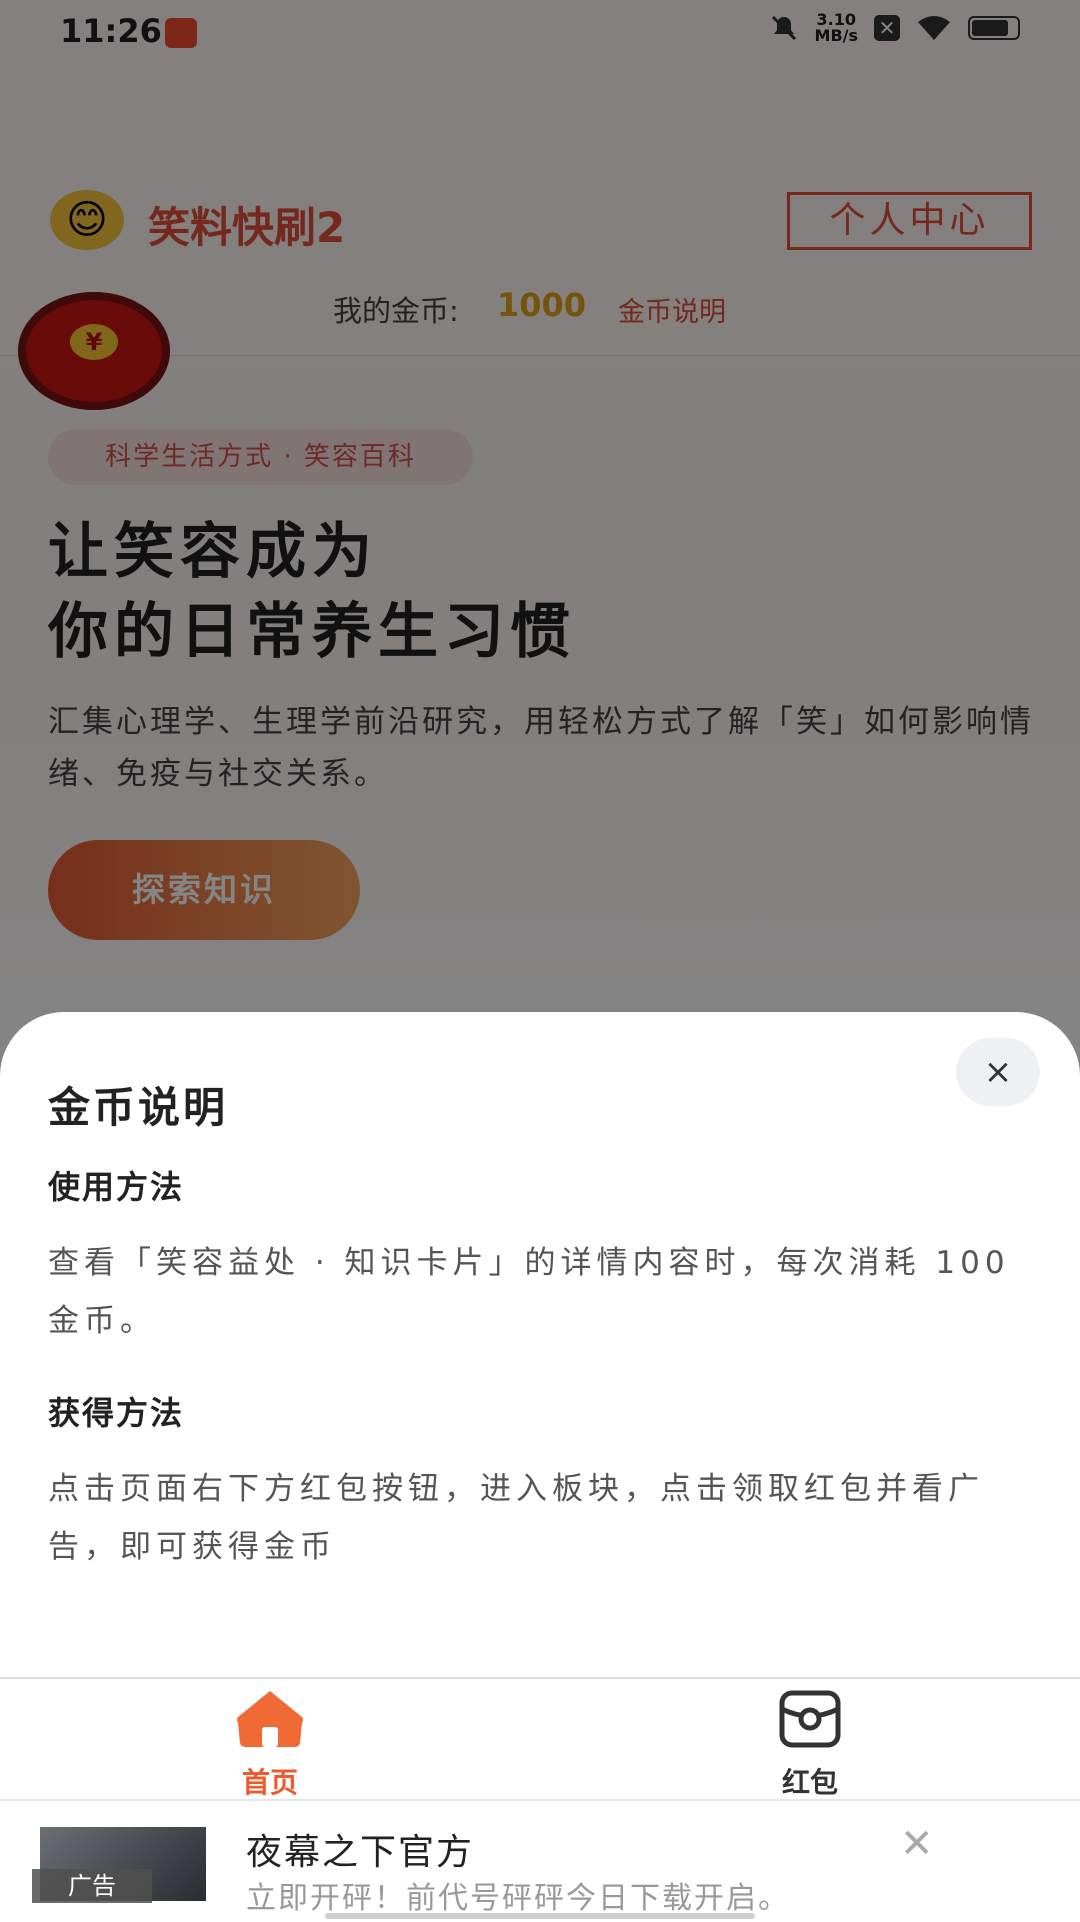 The image size is (1080, 1922). What do you see at coordinates (529, 1292) in the screenshot?
I see `usage-text: 查看「笑容益处 · 知识卡片」的详情内容时，每次消耗 100 金币。` at bounding box center [529, 1292].